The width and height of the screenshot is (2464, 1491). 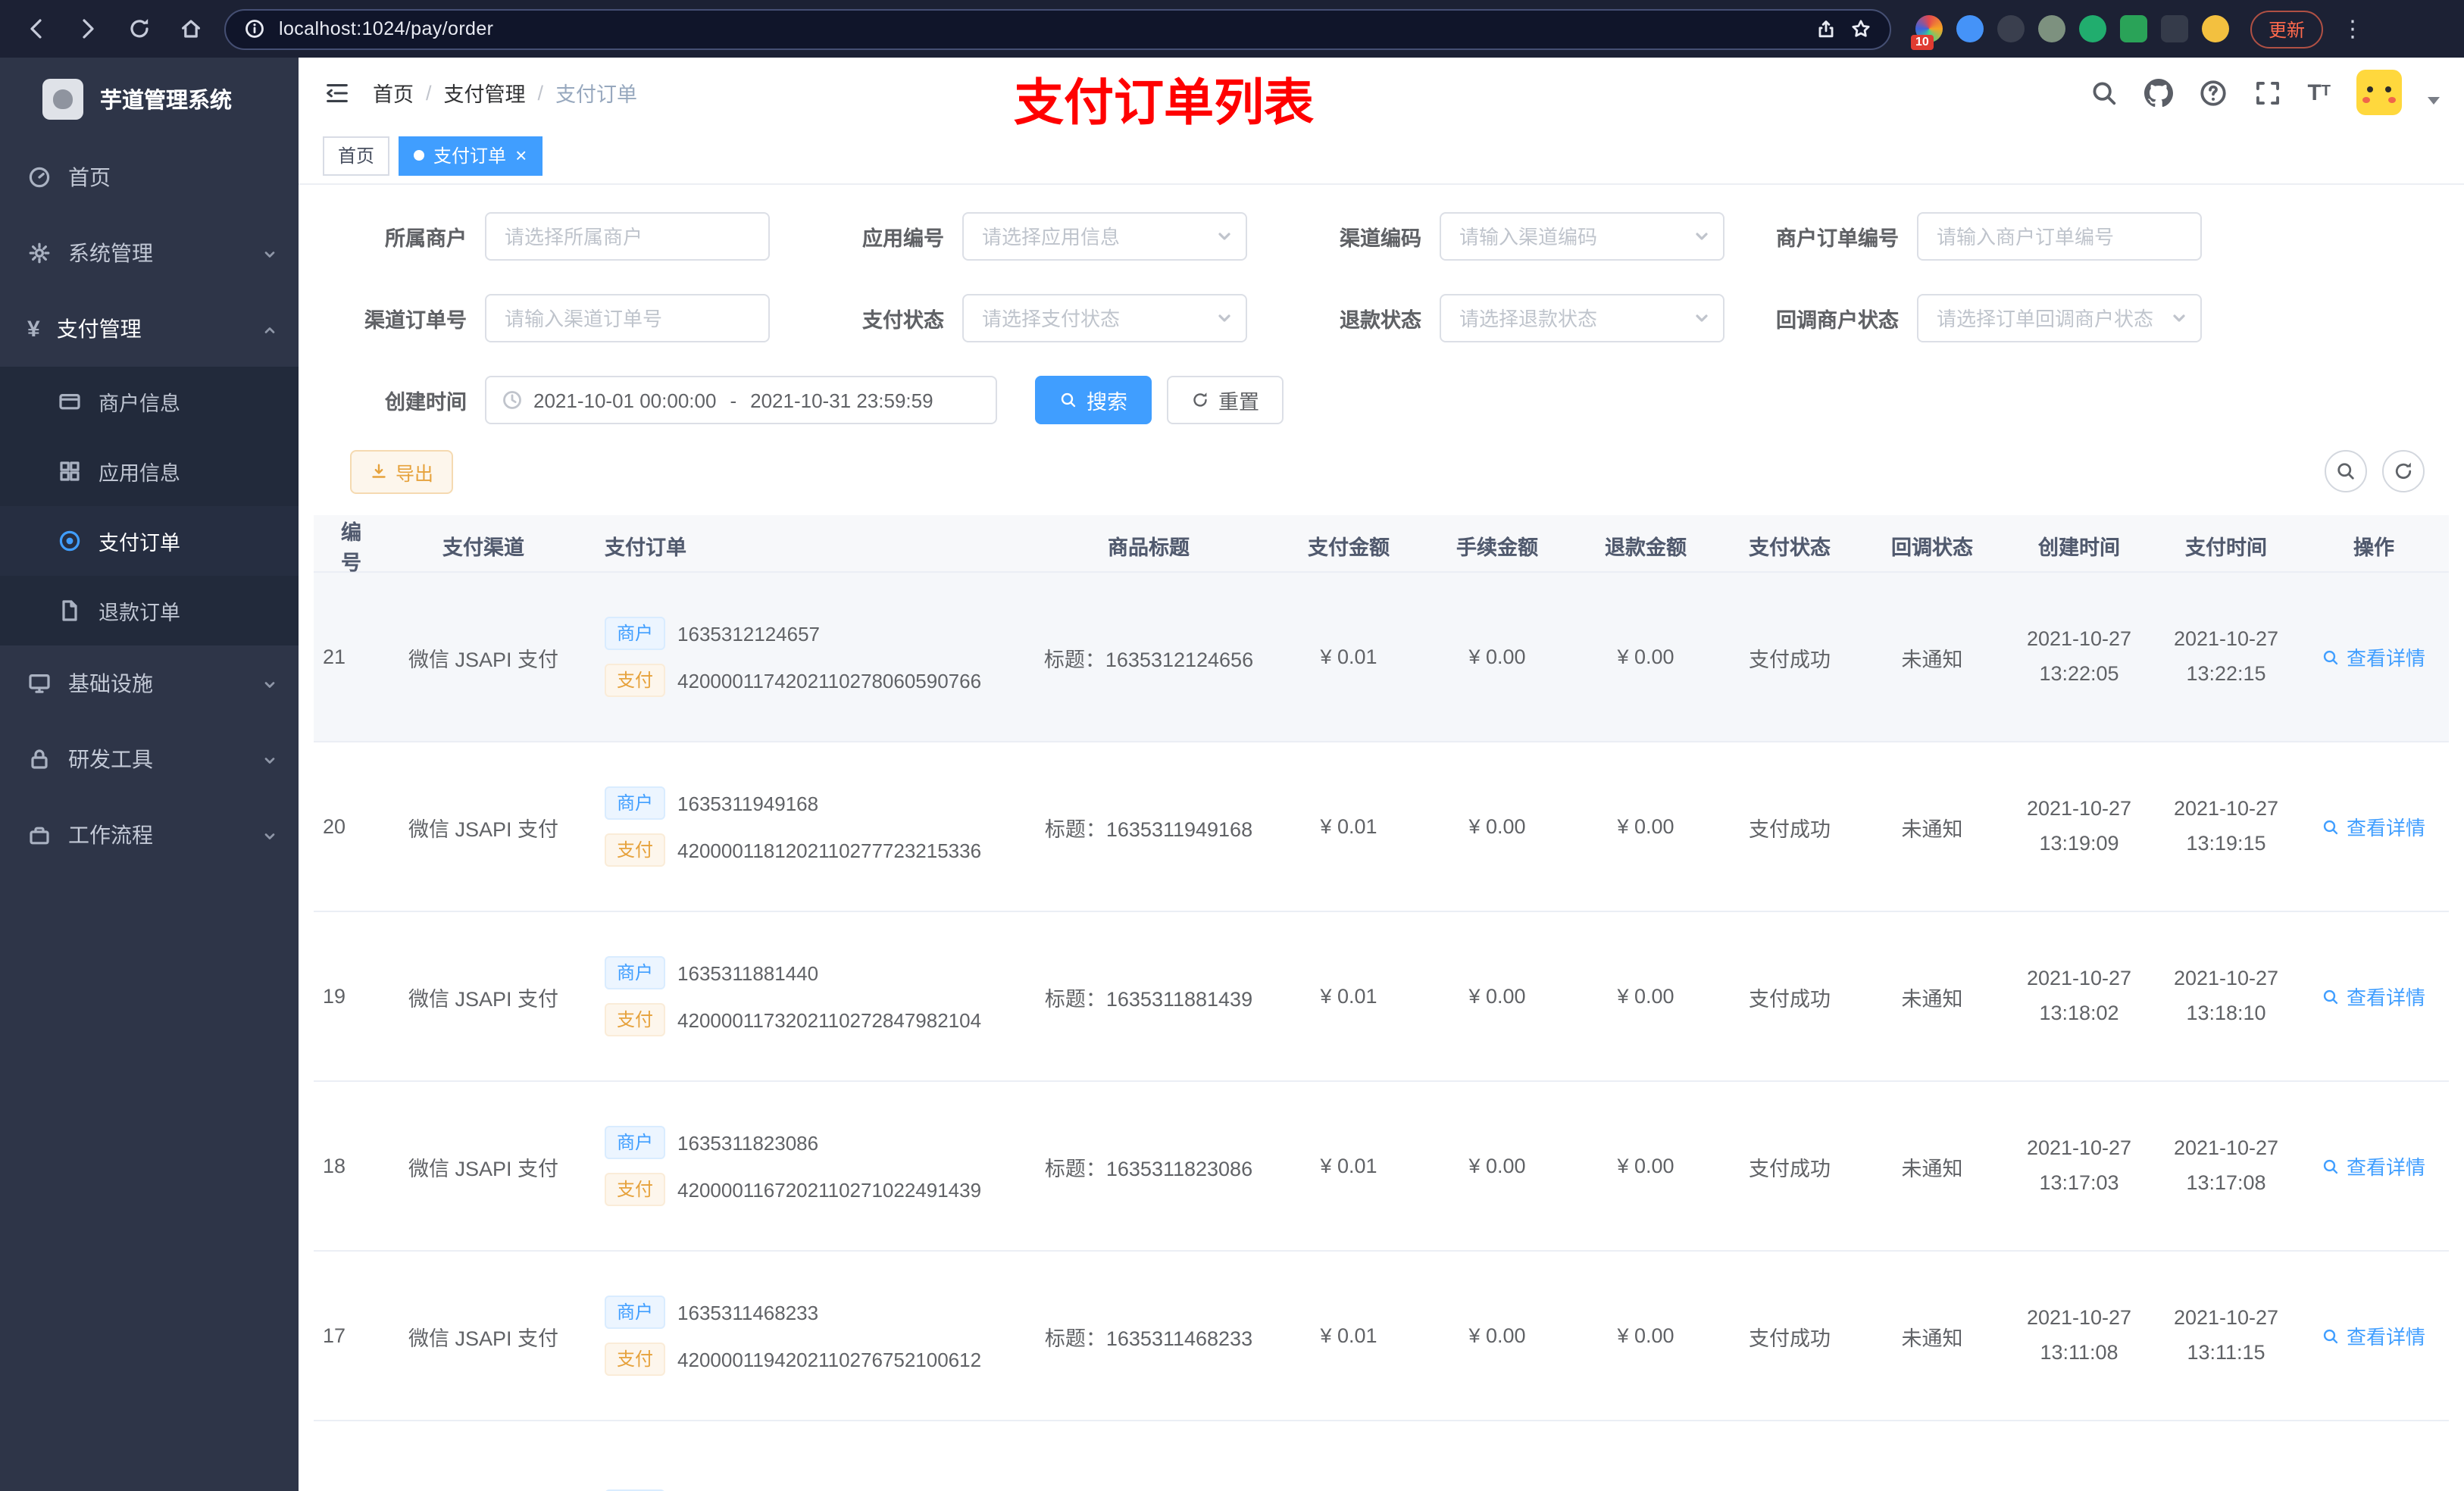 What do you see at coordinates (1790, 1338) in the screenshot?
I see `cell-status: 支付成功` at bounding box center [1790, 1338].